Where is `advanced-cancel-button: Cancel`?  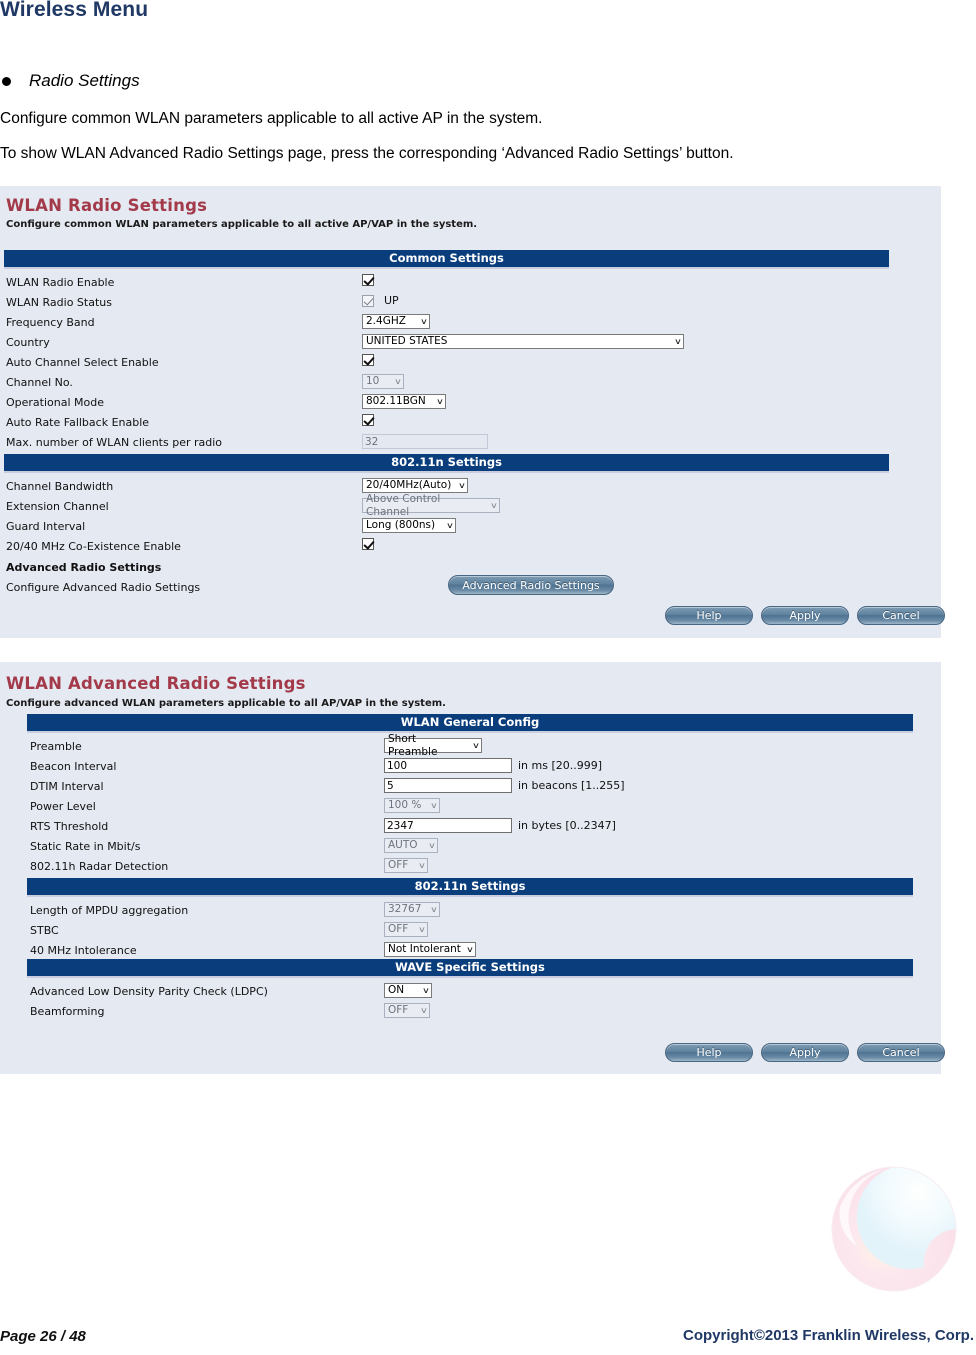 advanced-cancel-button: Cancel is located at coordinates (901, 1052).